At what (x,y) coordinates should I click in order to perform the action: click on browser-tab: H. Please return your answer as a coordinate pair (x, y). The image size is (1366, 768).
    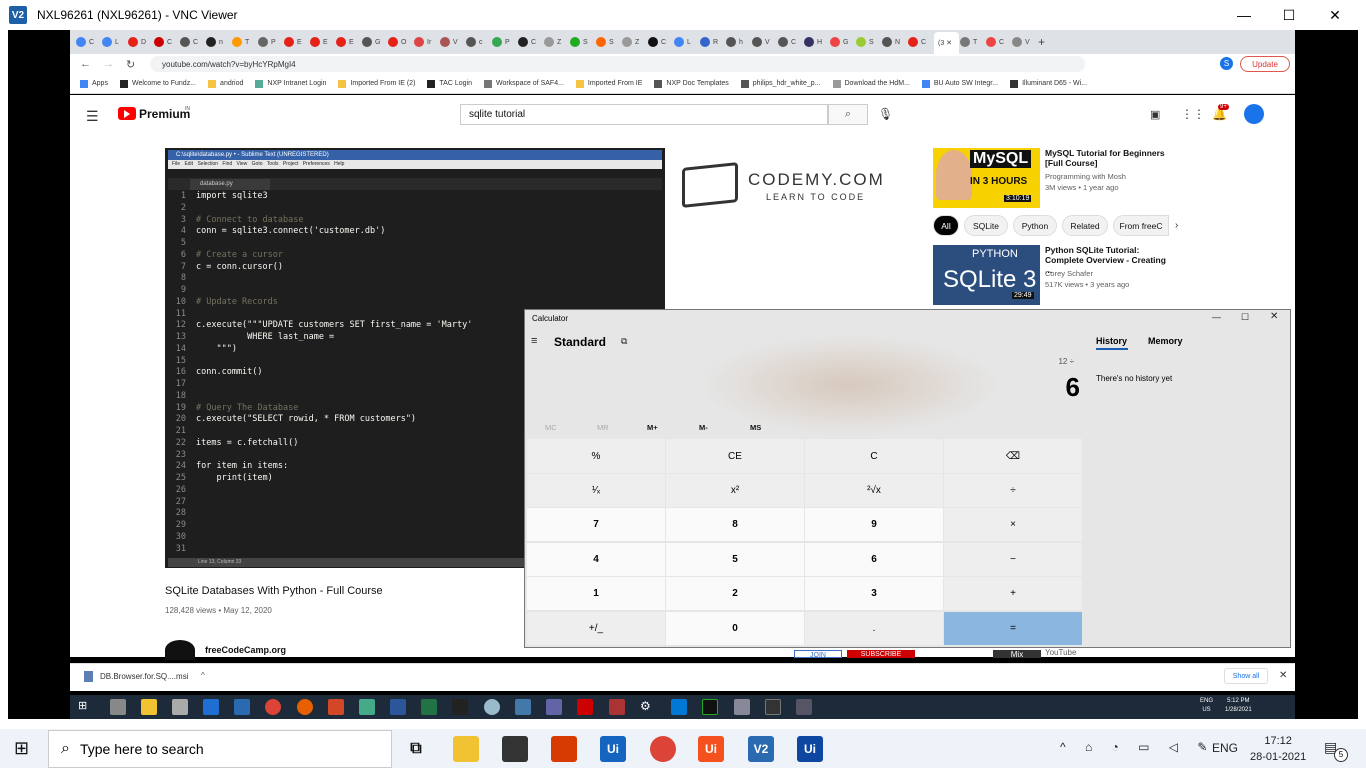
    Looking at the image, I should click on (816, 42).